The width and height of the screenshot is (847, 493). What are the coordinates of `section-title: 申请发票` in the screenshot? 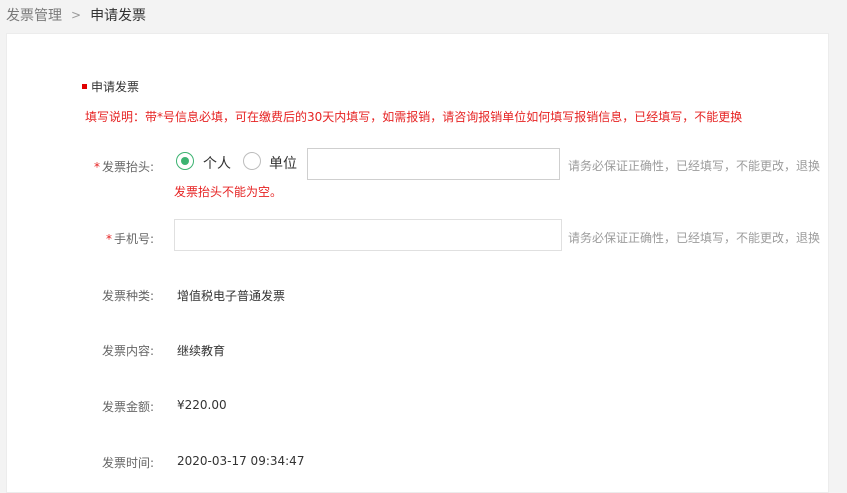 It's located at (110, 86).